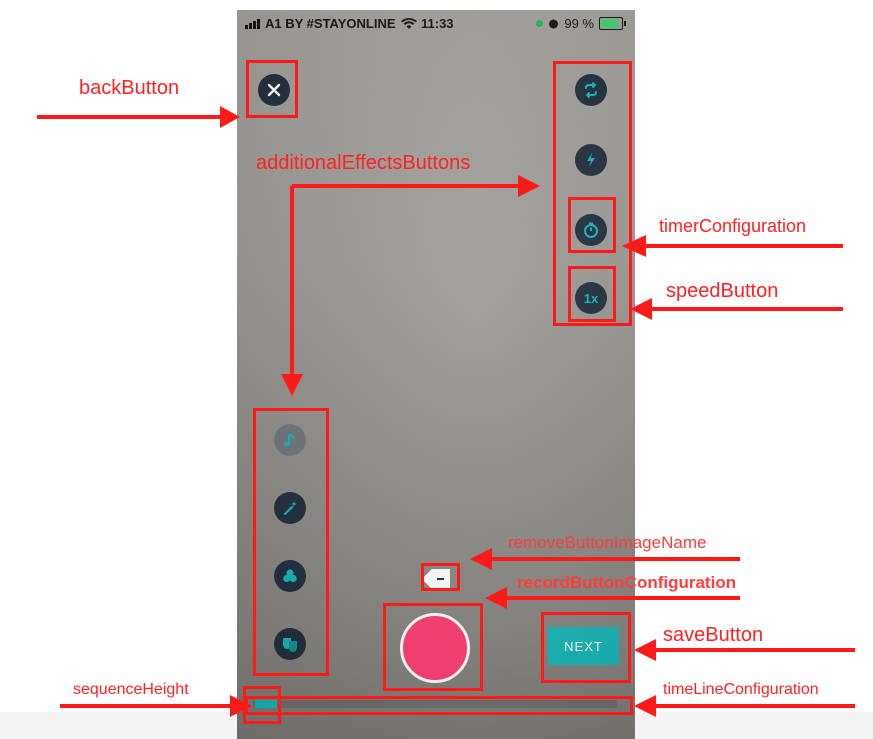  I want to click on back-button-highlight, so click(272, 89).